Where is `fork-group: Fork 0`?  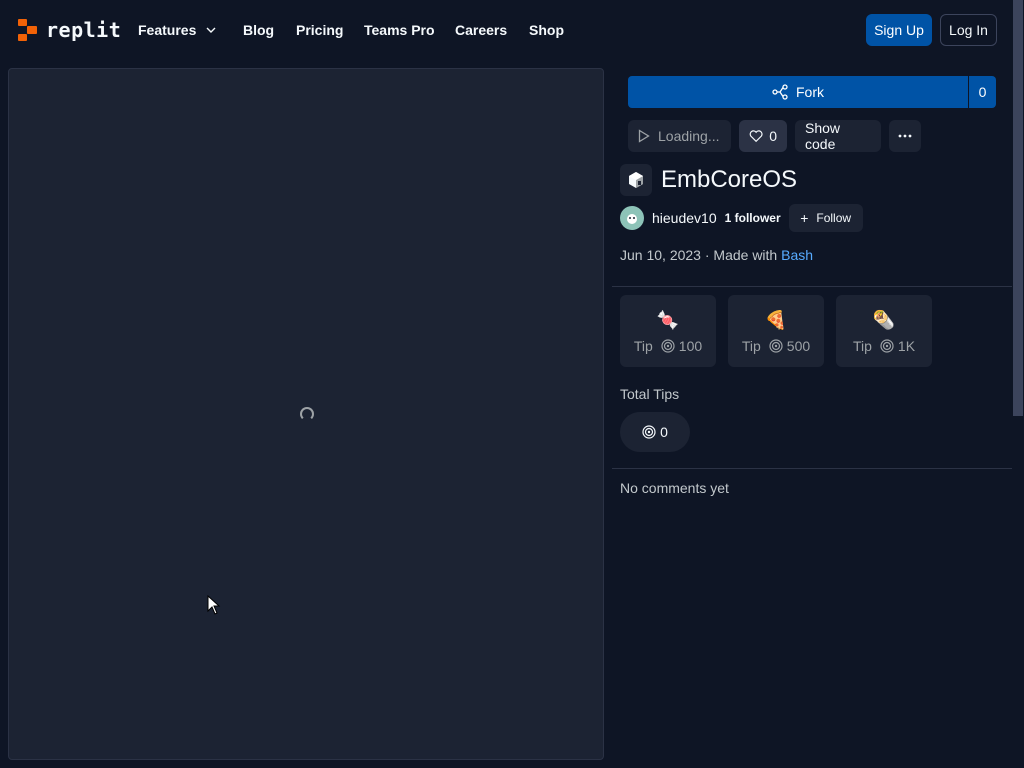 fork-group: Fork 0 is located at coordinates (812, 92).